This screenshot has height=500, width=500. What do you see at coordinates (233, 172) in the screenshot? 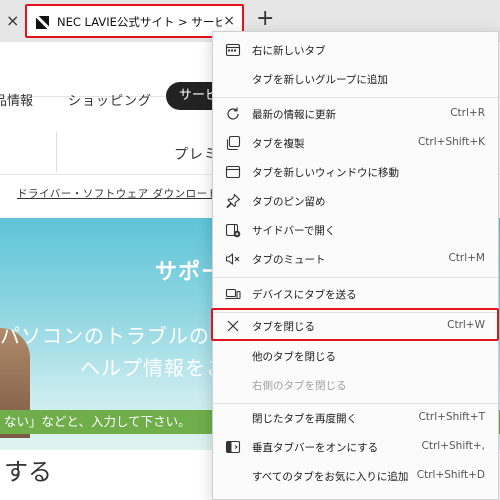
I see `window-icon` at bounding box center [233, 172].